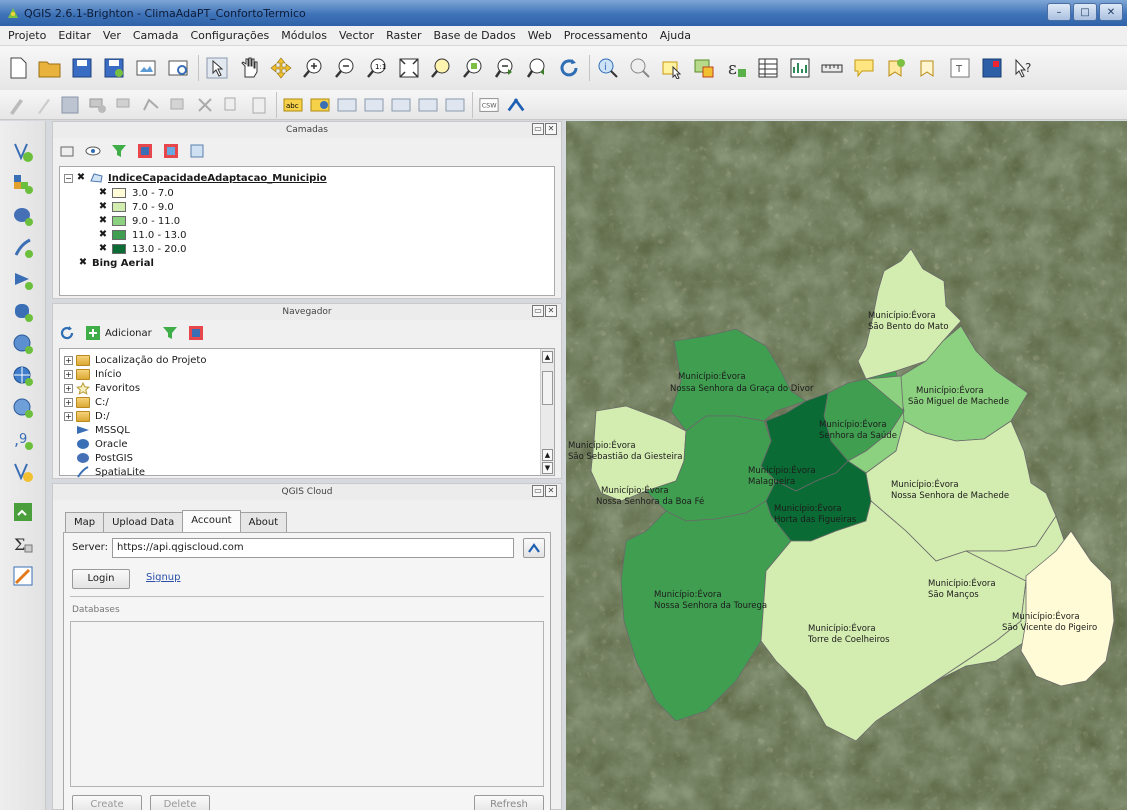  What do you see at coordinates (428, 105) in the screenshot?
I see `rotate-label-icon` at bounding box center [428, 105].